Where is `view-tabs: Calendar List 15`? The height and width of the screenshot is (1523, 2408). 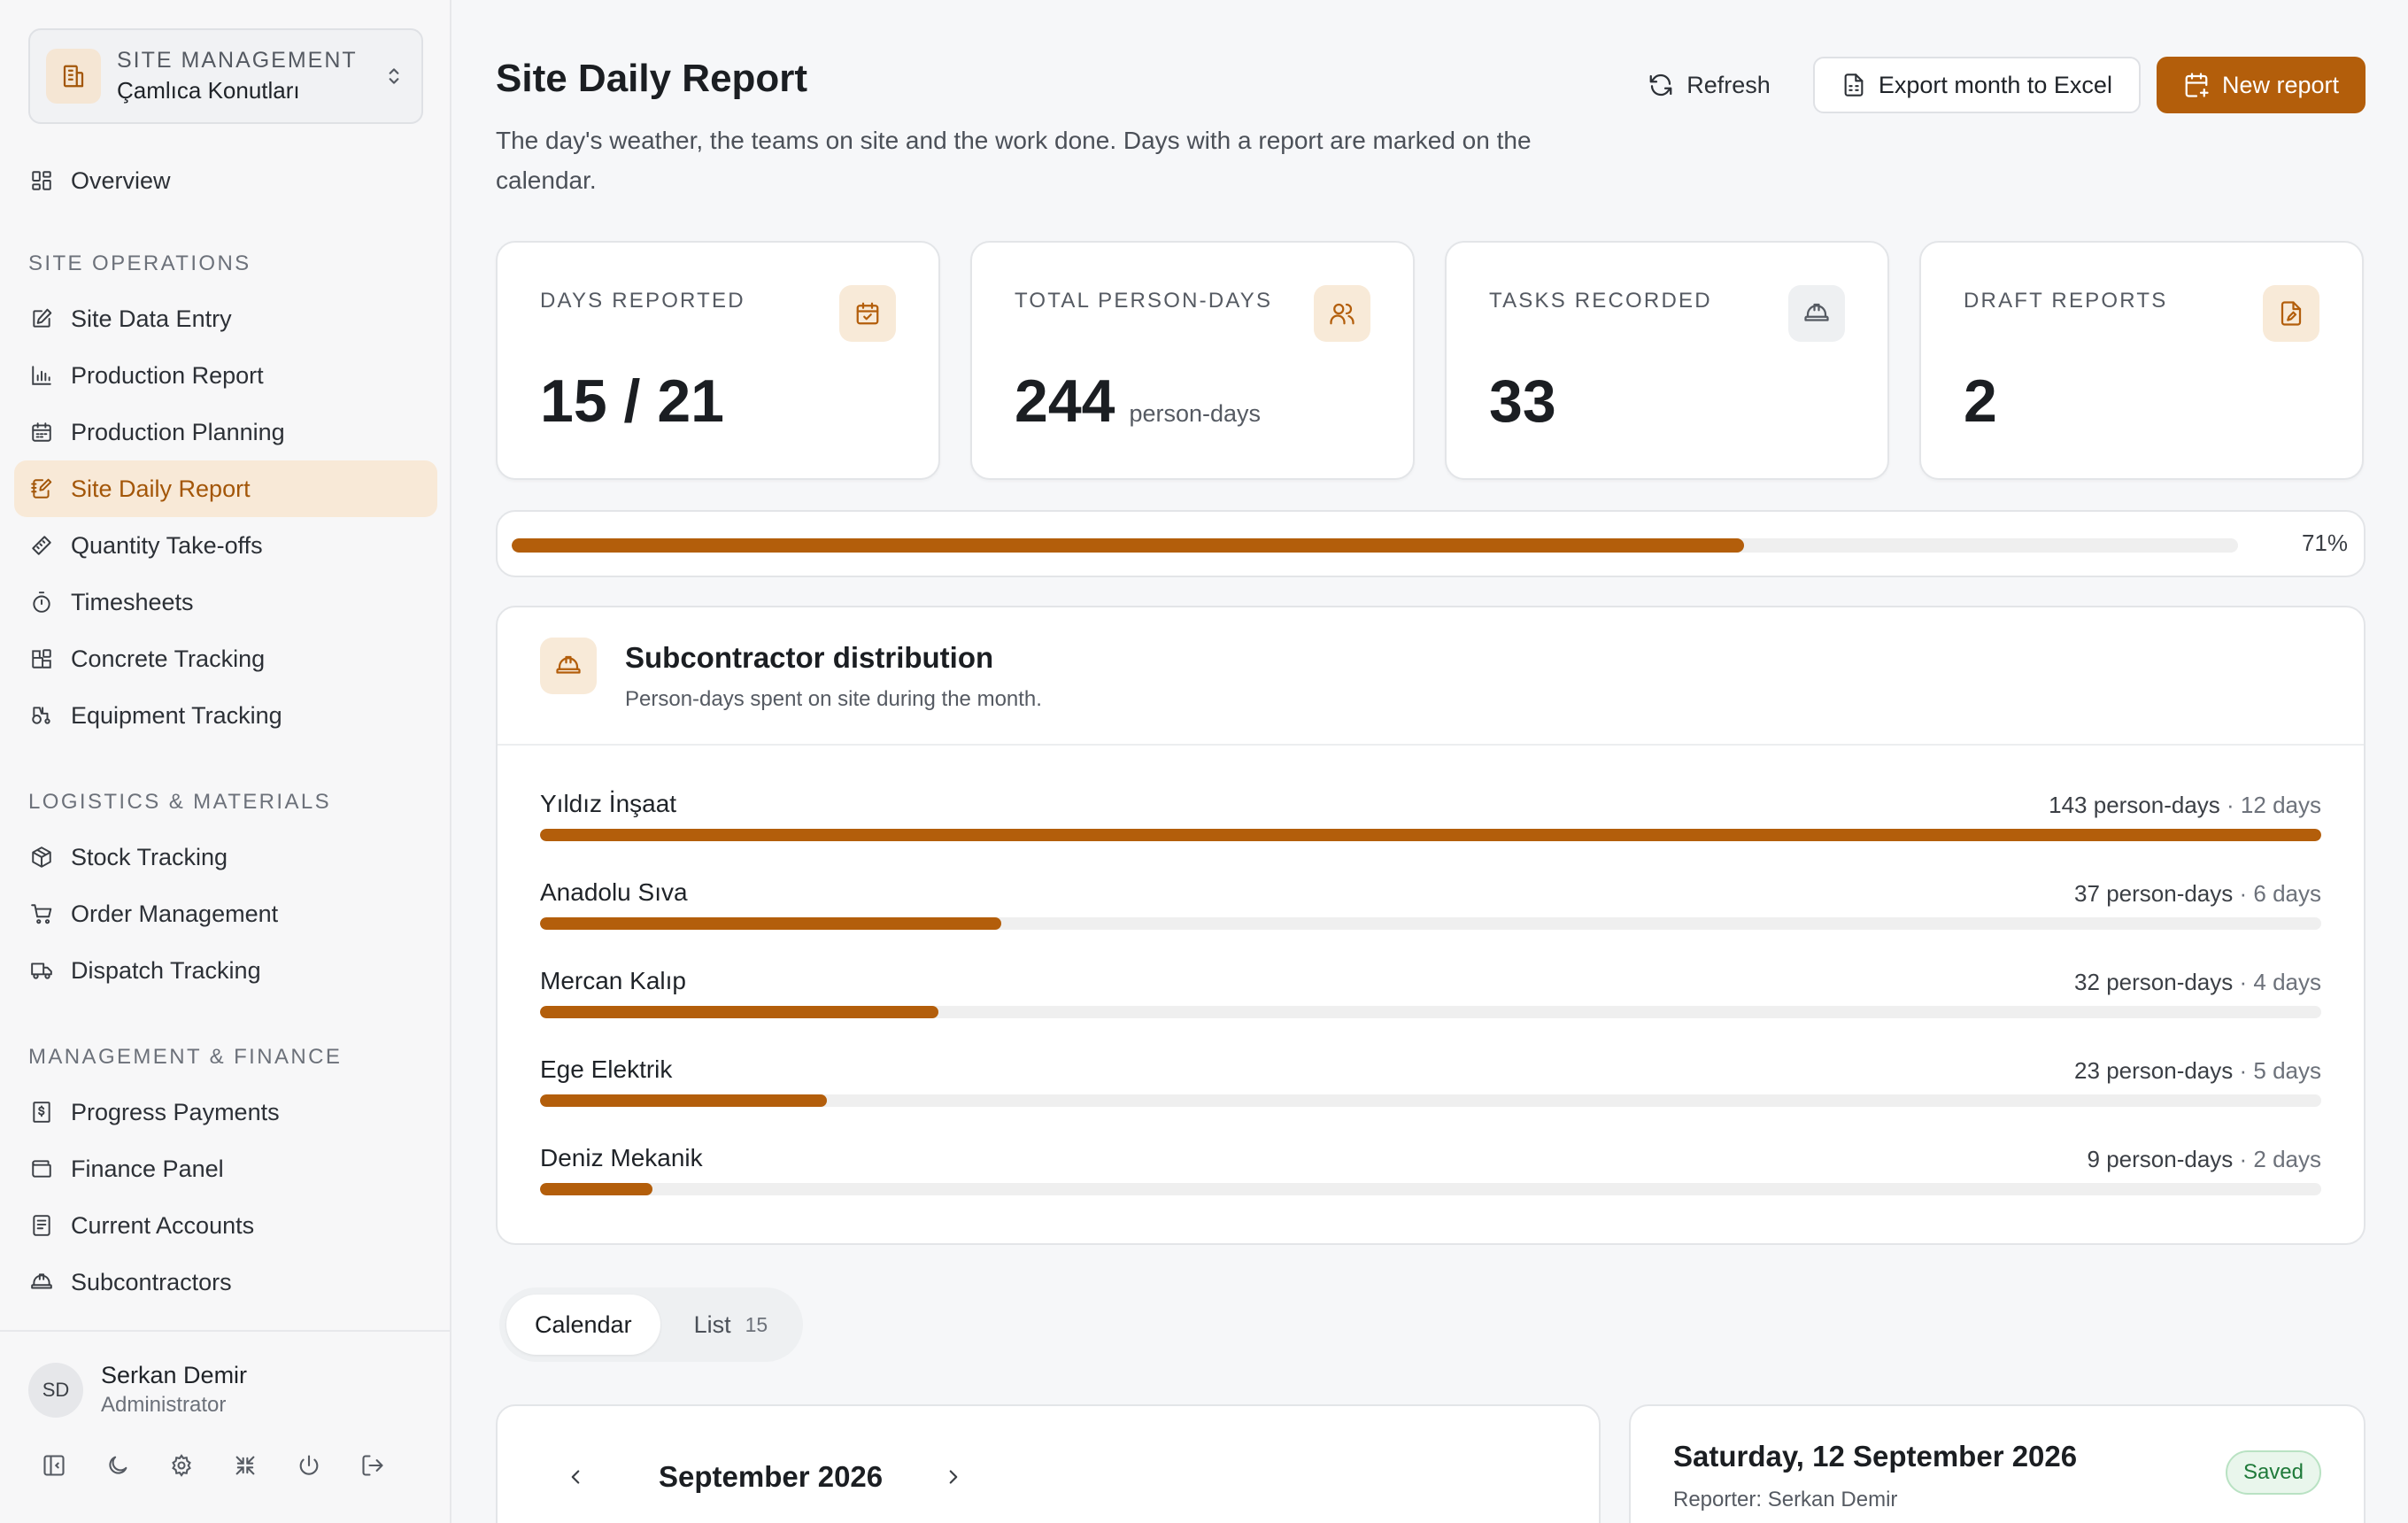
view-tabs: Calendar List 15 is located at coordinates (651, 1324).